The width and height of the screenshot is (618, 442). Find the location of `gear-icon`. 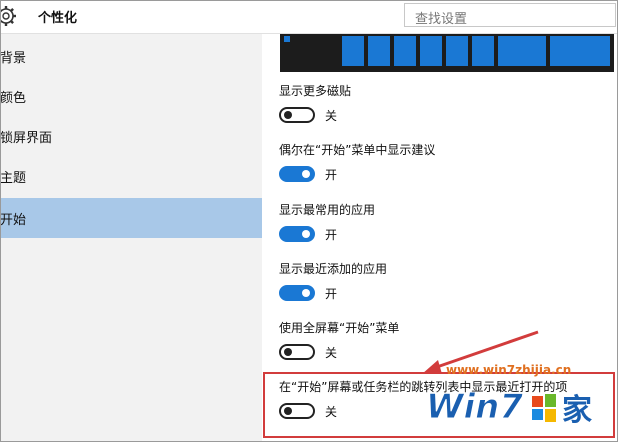

gear-icon is located at coordinates (9, 16).